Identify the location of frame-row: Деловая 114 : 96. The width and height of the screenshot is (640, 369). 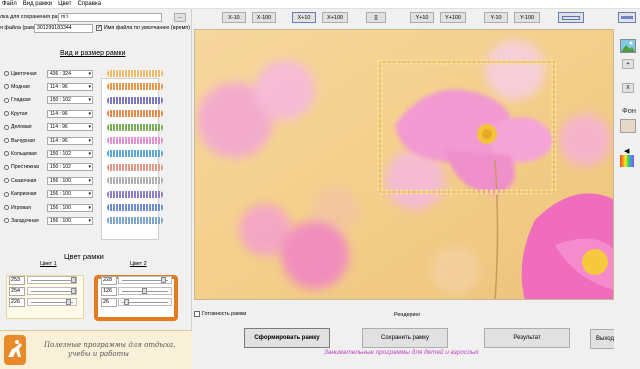
(96, 127).